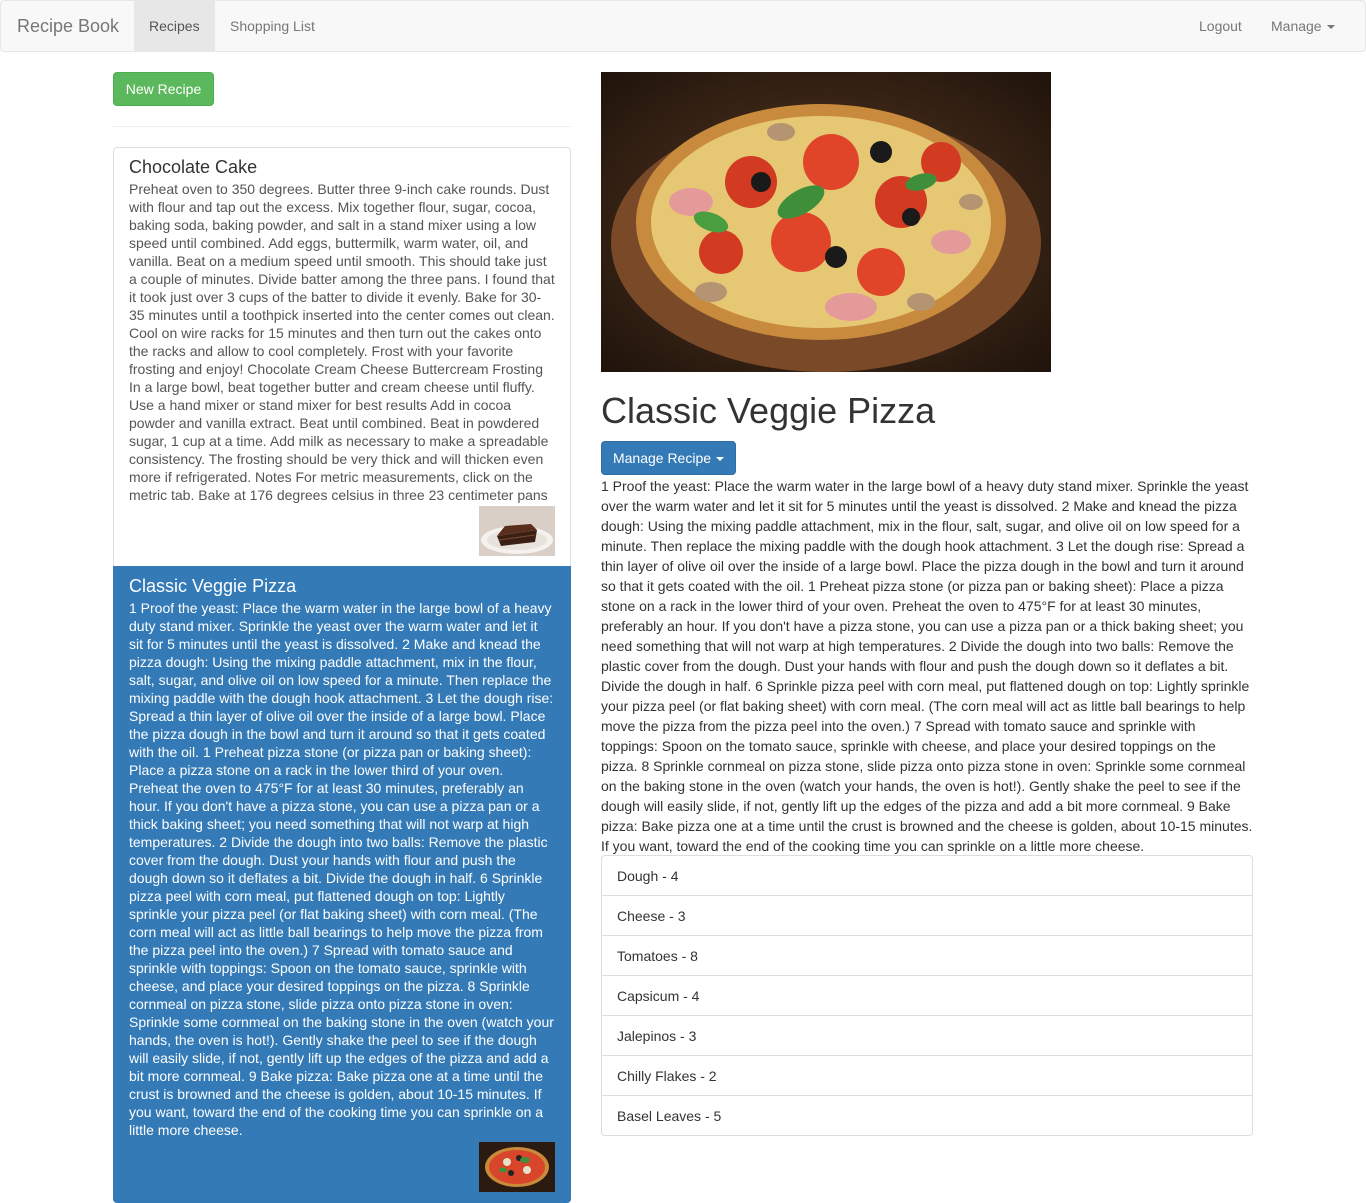  What do you see at coordinates (174, 26) in the screenshot?
I see `nav-recipes: Recipes` at bounding box center [174, 26].